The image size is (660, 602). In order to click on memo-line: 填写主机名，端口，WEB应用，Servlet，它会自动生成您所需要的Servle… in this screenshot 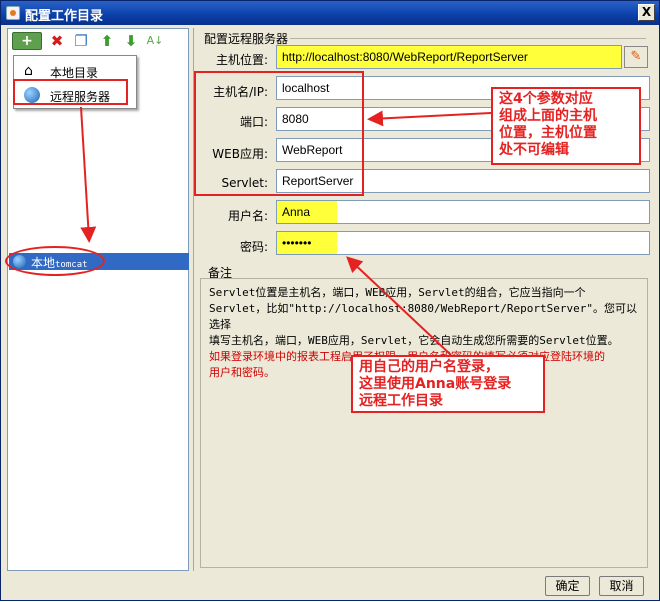, I will do `click(414, 340)`.